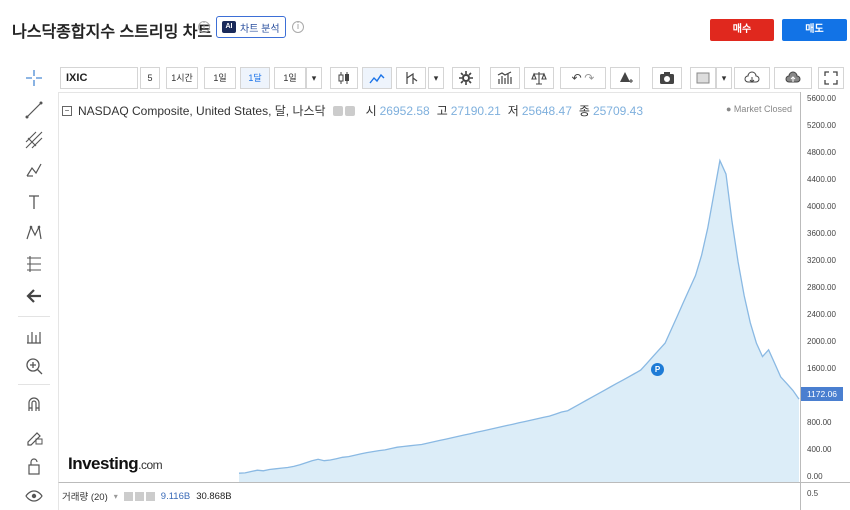  Describe the element at coordinates (175, 496) in the screenshot. I see `volume-value-1: 9.116B` at that location.